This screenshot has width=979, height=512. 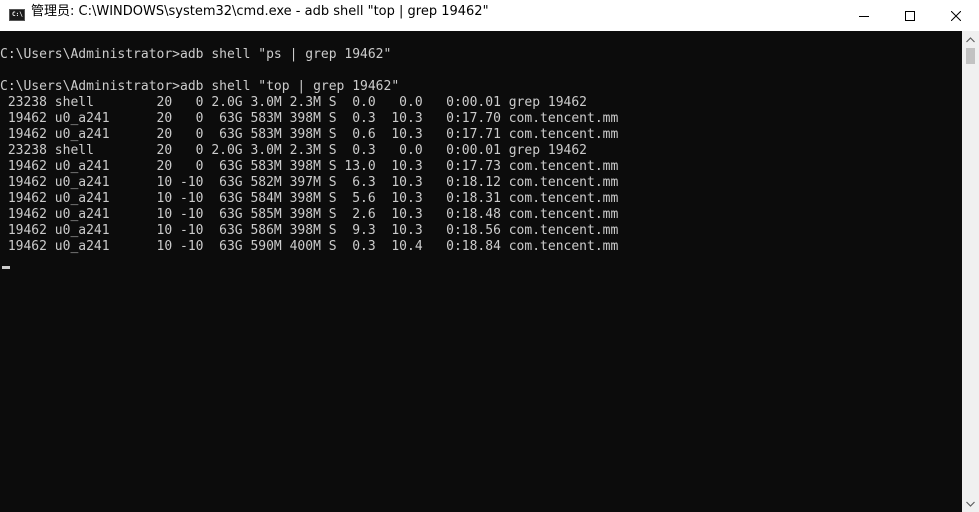 I want to click on maximize-button, so click(x=910, y=15).